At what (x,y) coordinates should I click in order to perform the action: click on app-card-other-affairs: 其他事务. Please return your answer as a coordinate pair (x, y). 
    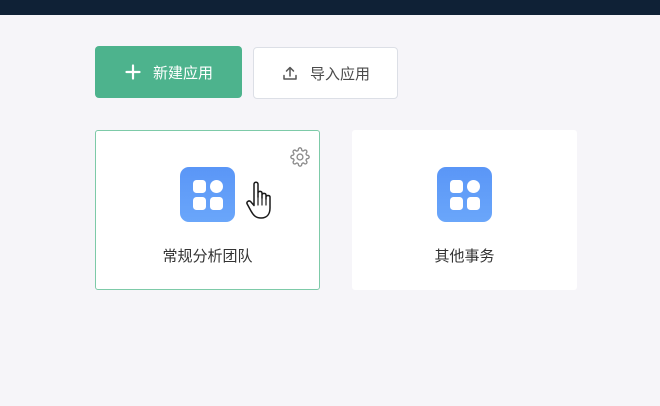
    Looking at the image, I should click on (464, 210).